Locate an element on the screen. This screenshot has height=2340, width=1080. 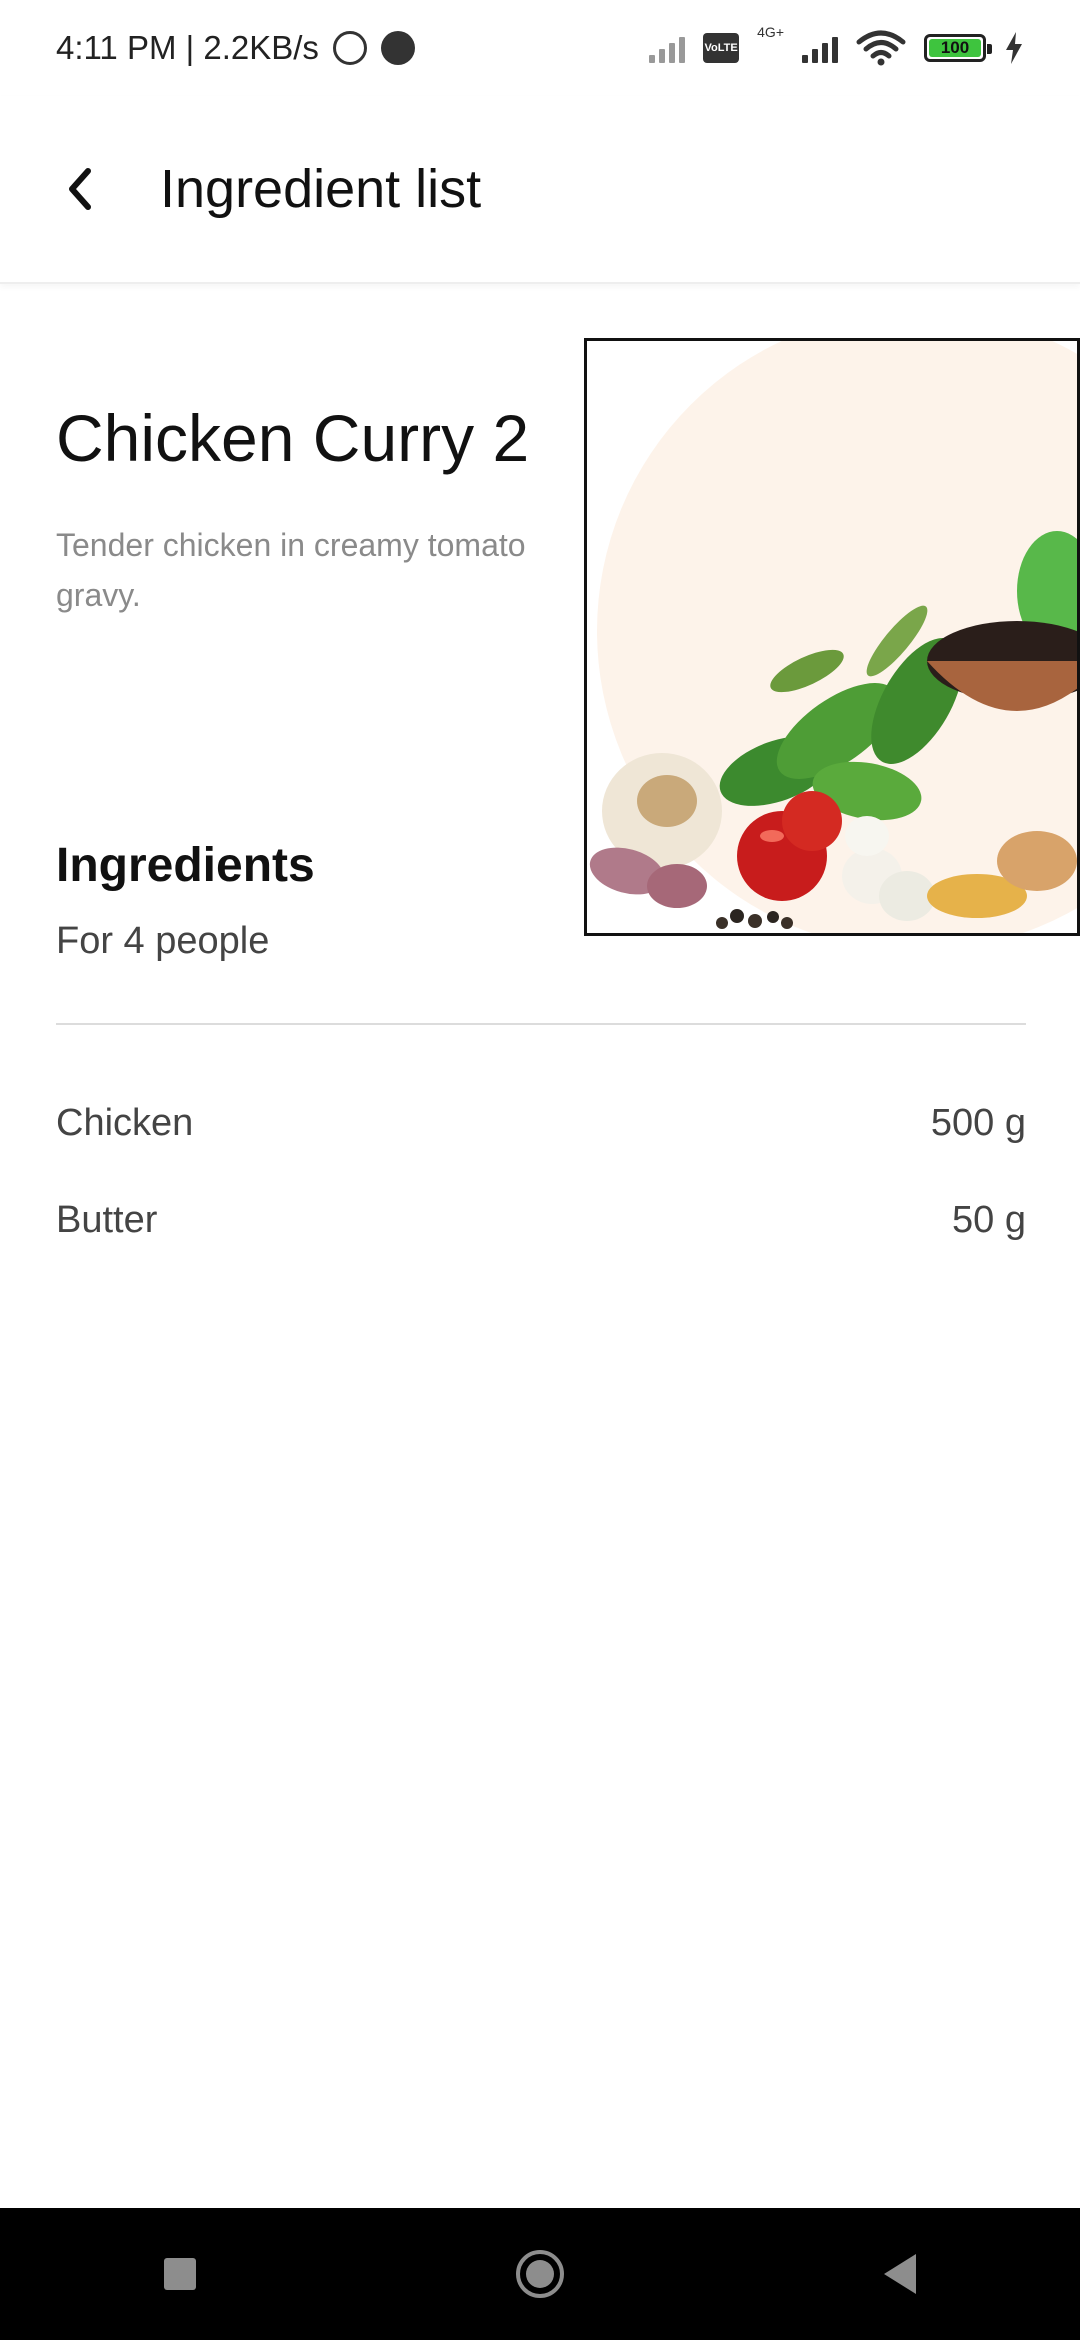
servings-label: For 4 people is located at coordinates (163, 941).